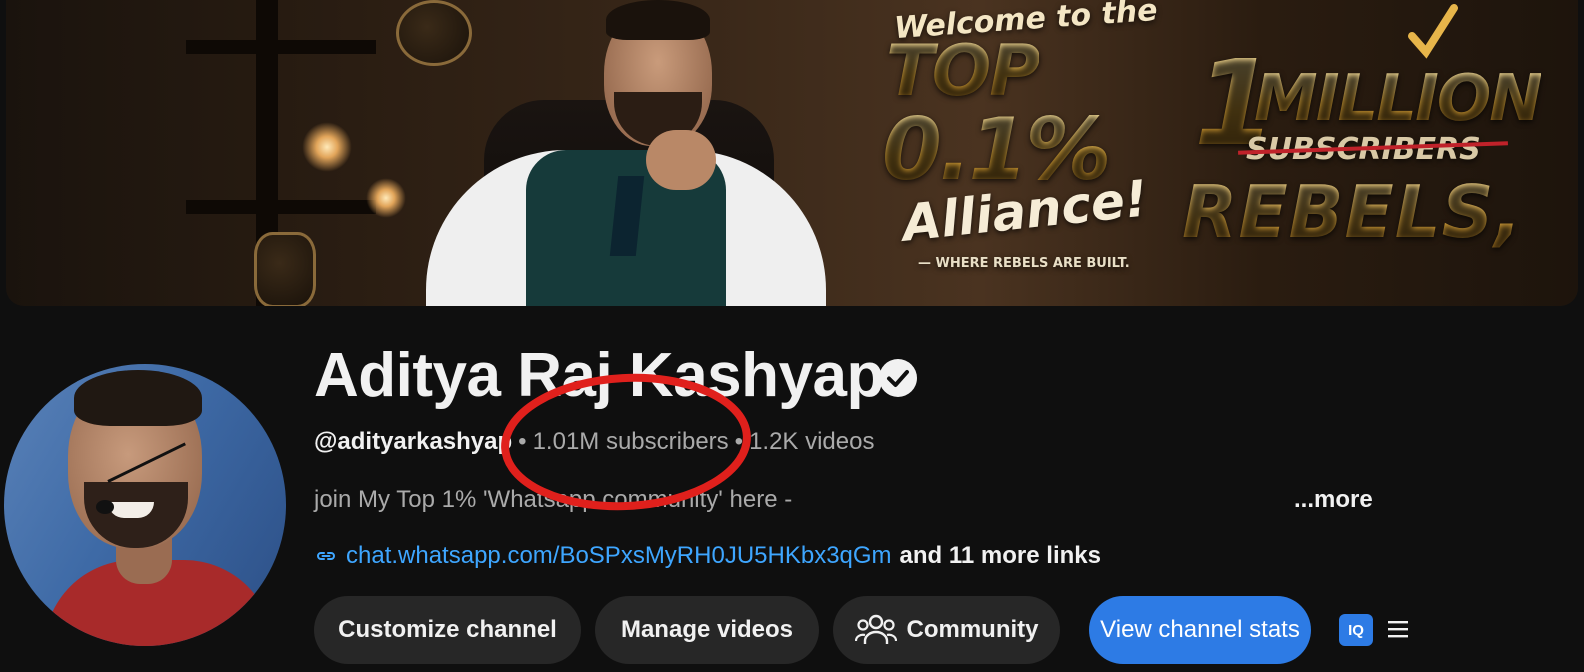 This screenshot has width=1584, height=672. I want to click on people-icon, so click(875, 629).